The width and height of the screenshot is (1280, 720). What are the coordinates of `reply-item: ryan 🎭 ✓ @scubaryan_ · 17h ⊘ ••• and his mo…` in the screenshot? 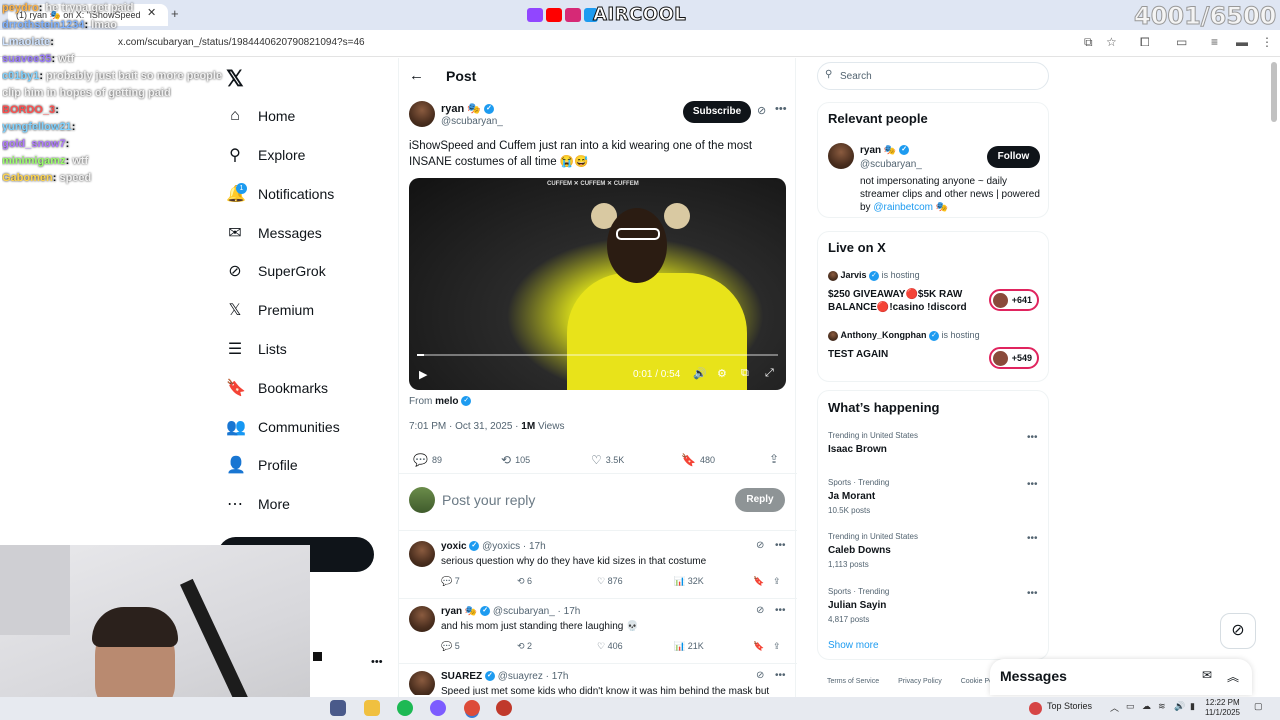 It's located at (598, 632).